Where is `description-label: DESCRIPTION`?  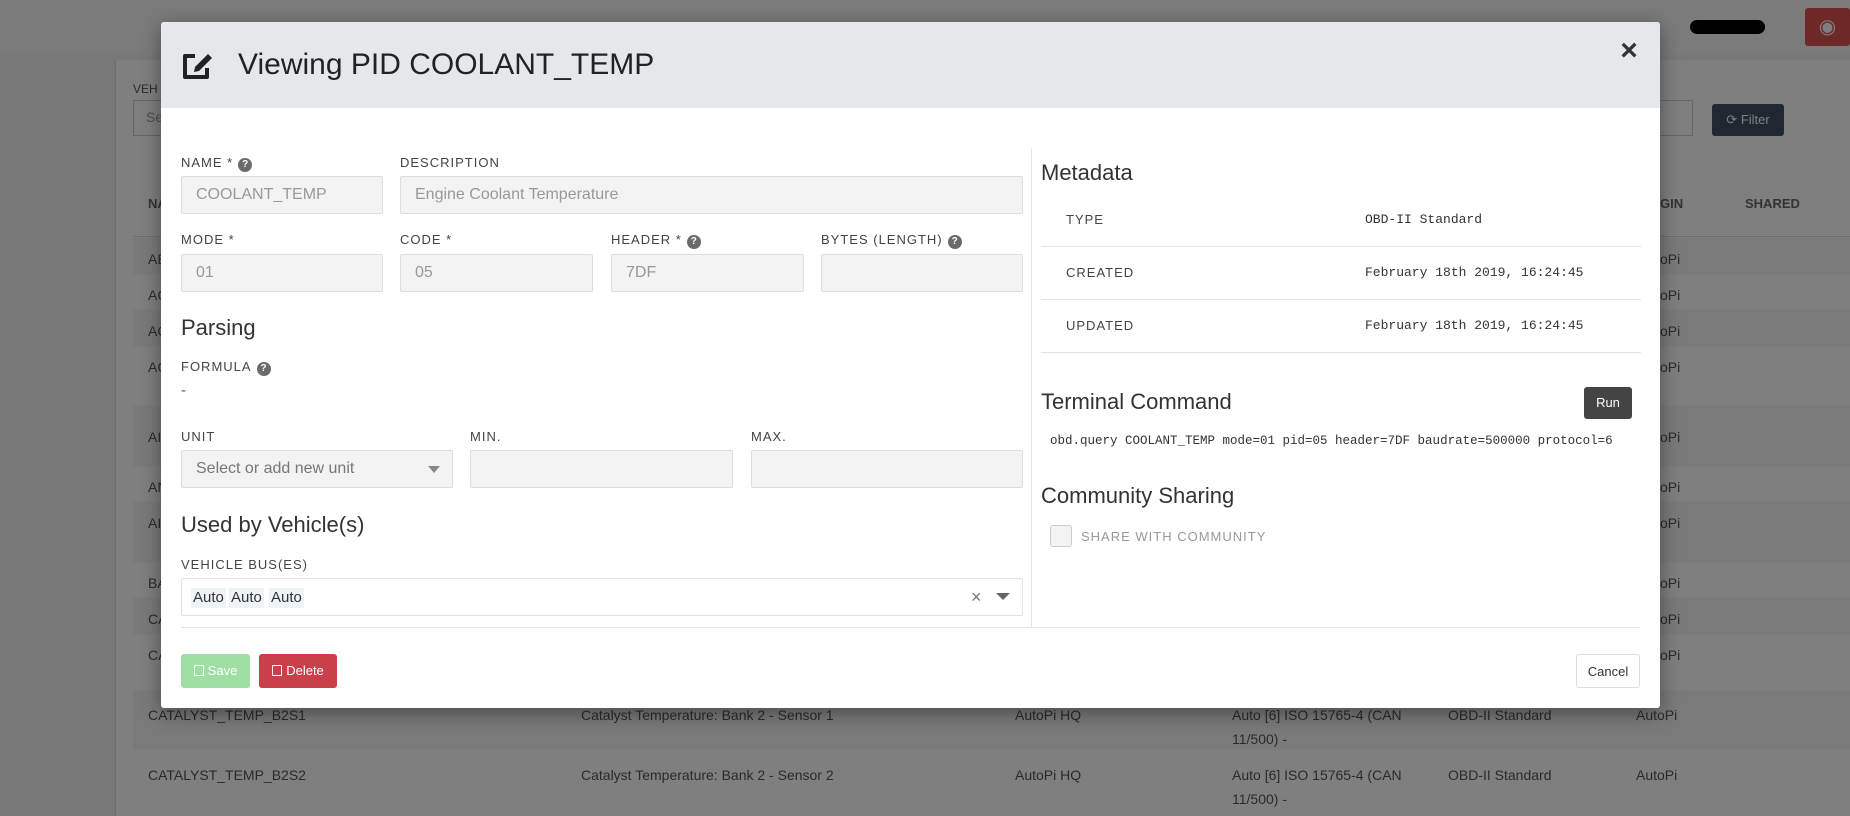
description-label: DESCRIPTION is located at coordinates (450, 162).